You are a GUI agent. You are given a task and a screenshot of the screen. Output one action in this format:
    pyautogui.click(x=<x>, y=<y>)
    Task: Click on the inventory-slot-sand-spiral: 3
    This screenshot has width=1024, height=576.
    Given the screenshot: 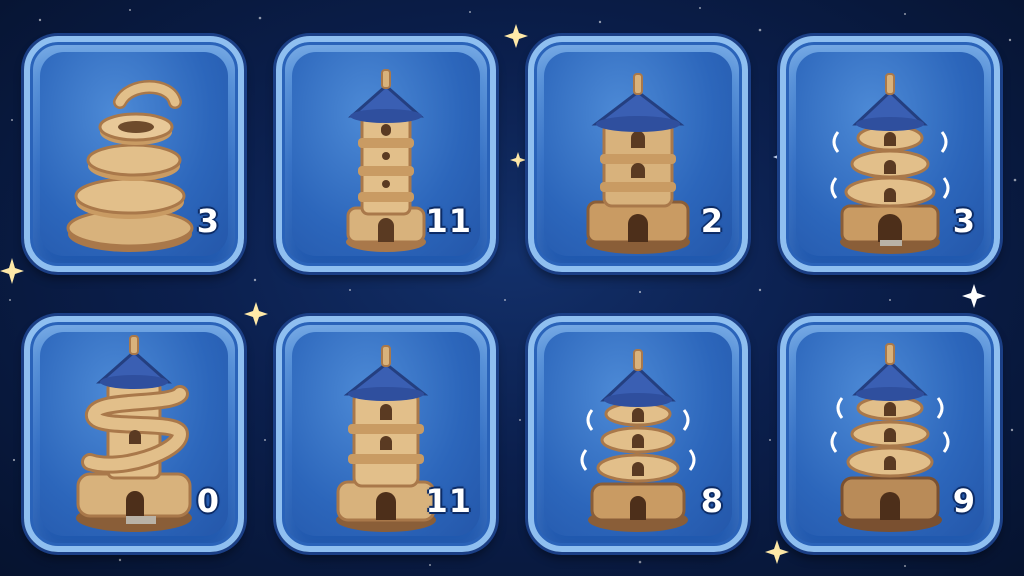 What is the action you would take?
    pyautogui.click(x=134, y=154)
    